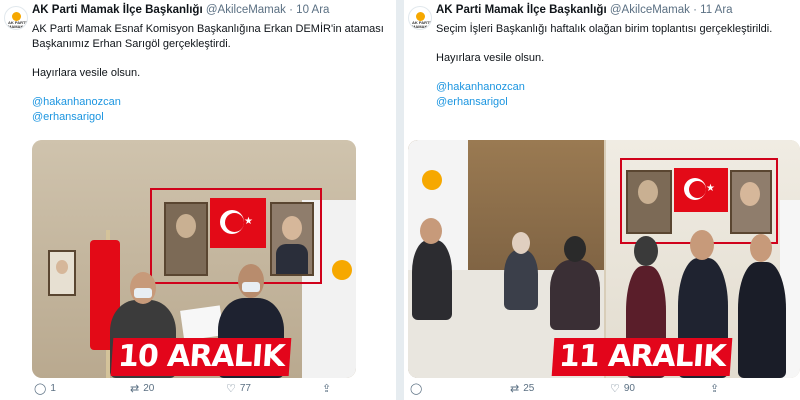 This screenshot has height=400, width=800. What do you see at coordinates (622, 388) in the screenshot?
I see `like-button: ♡ 90` at bounding box center [622, 388].